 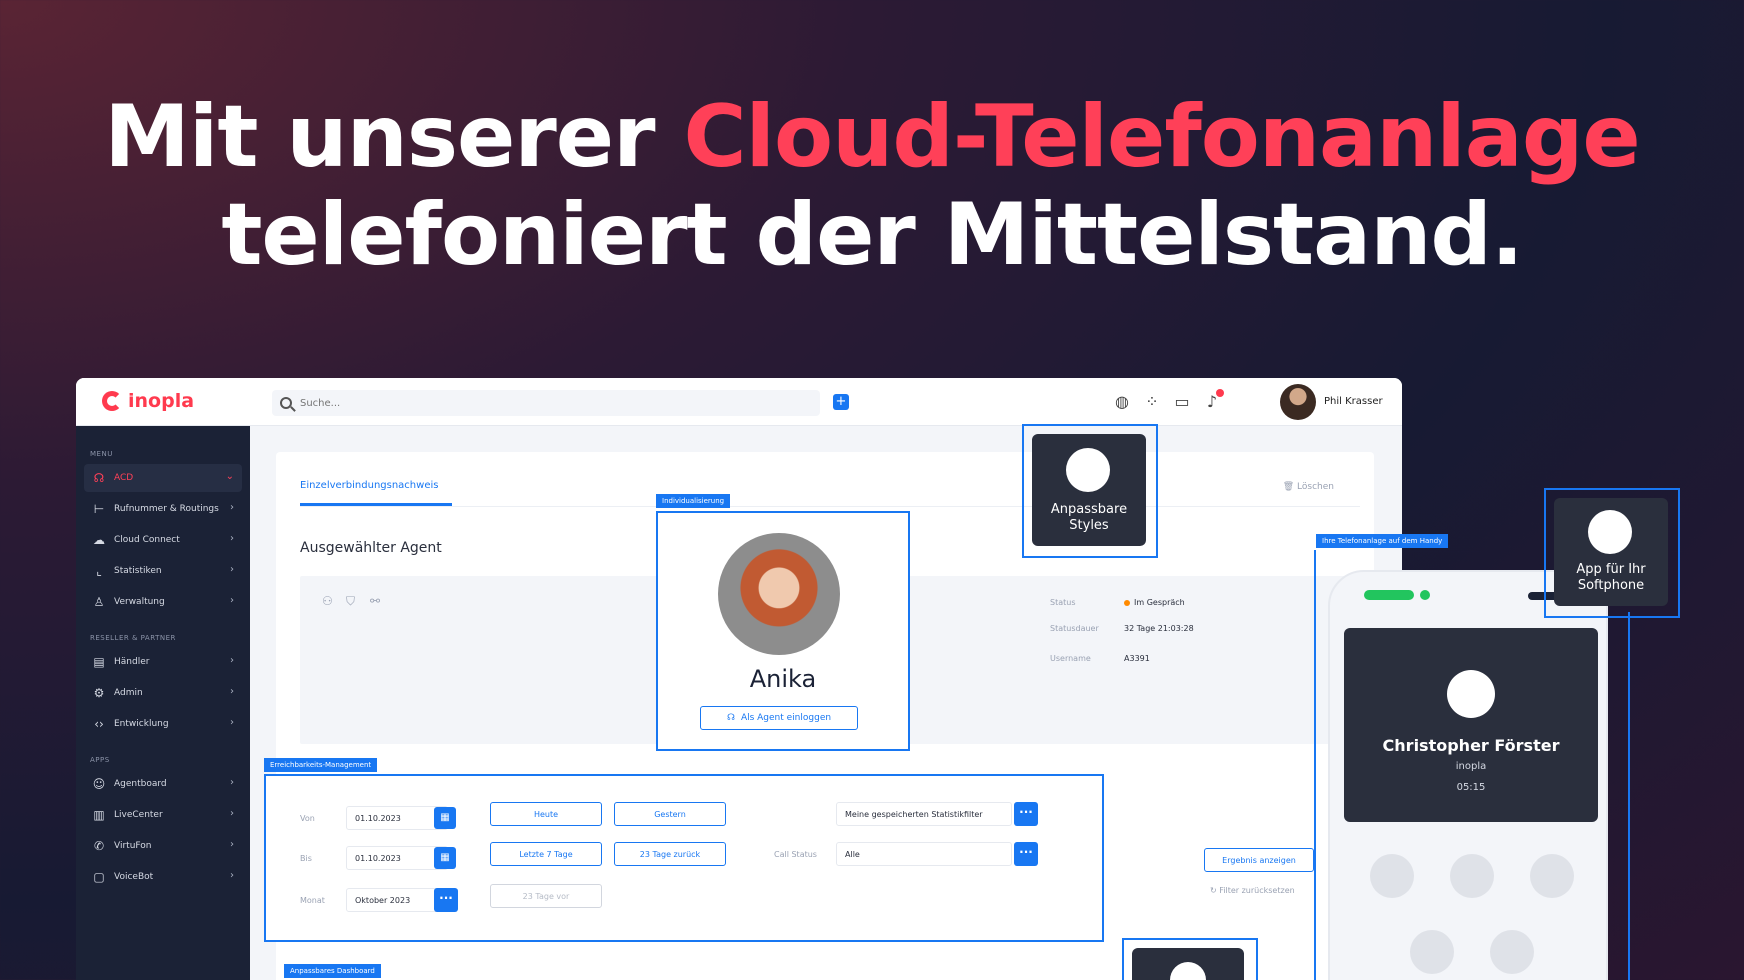 I want to click on sidebar-item-routings: ⊢ Rufnummer & Routings ›, so click(x=163, y=509).